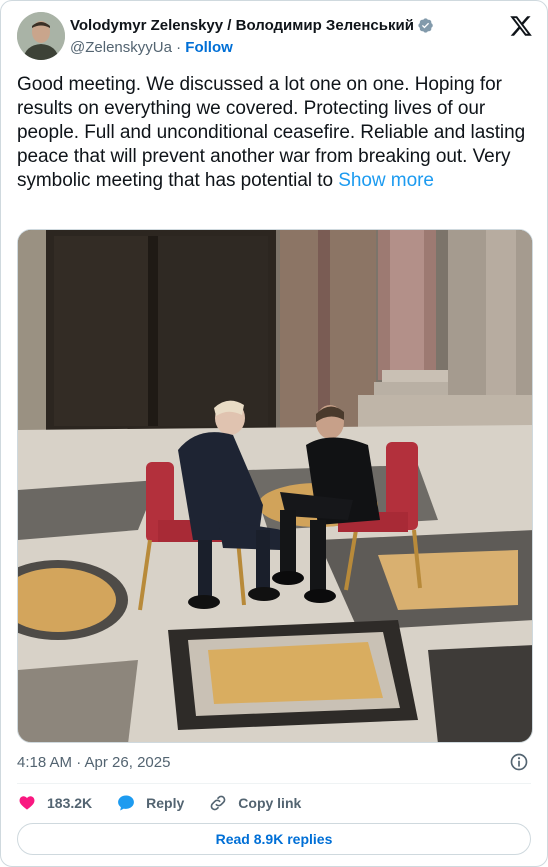 Image resolution: width=548 pixels, height=867 pixels. I want to click on tweet-timestamp: 4:18 AM · Apr 26, 2025, so click(93, 763).